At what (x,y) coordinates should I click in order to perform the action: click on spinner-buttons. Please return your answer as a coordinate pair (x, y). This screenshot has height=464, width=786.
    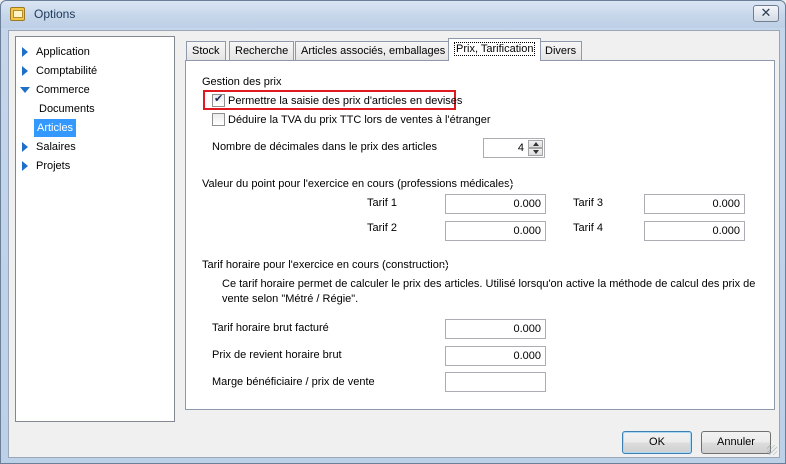
    Looking at the image, I should click on (535, 148).